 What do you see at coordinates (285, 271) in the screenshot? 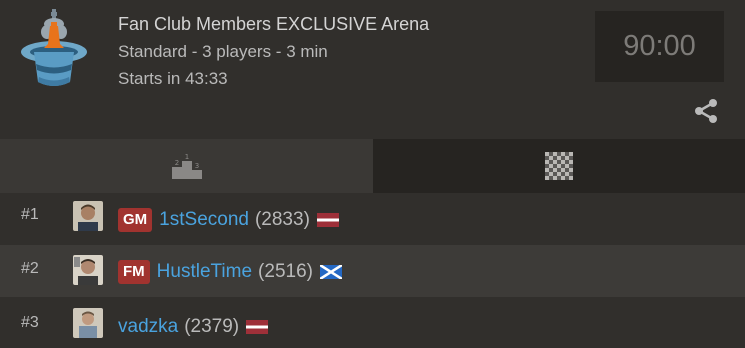
I see `player-rating: (2516)` at bounding box center [285, 271].